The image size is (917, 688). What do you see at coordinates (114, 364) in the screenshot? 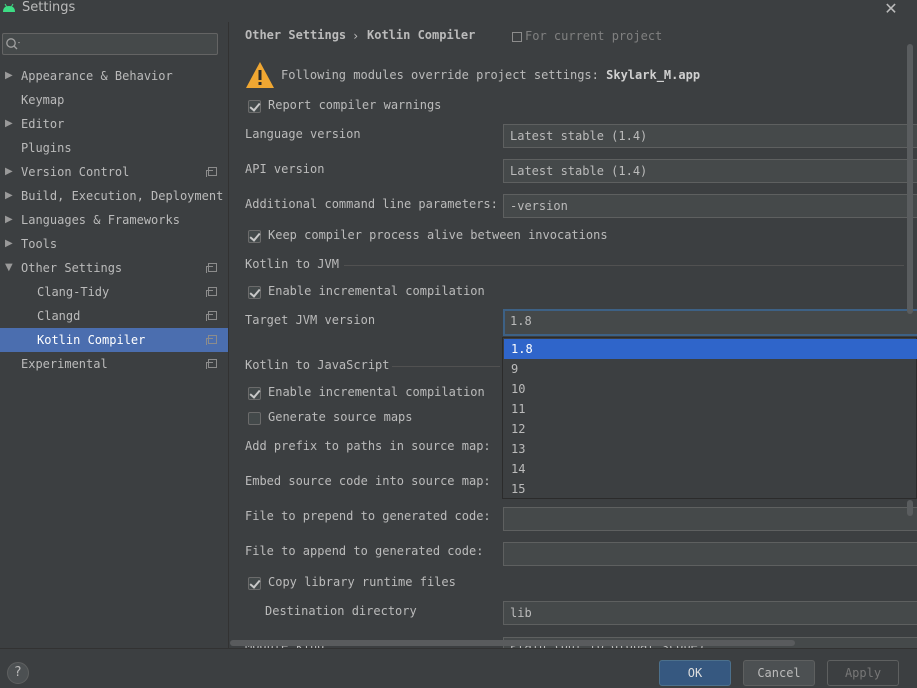
I see `sidebar-item-experimental: Experimental` at bounding box center [114, 364].